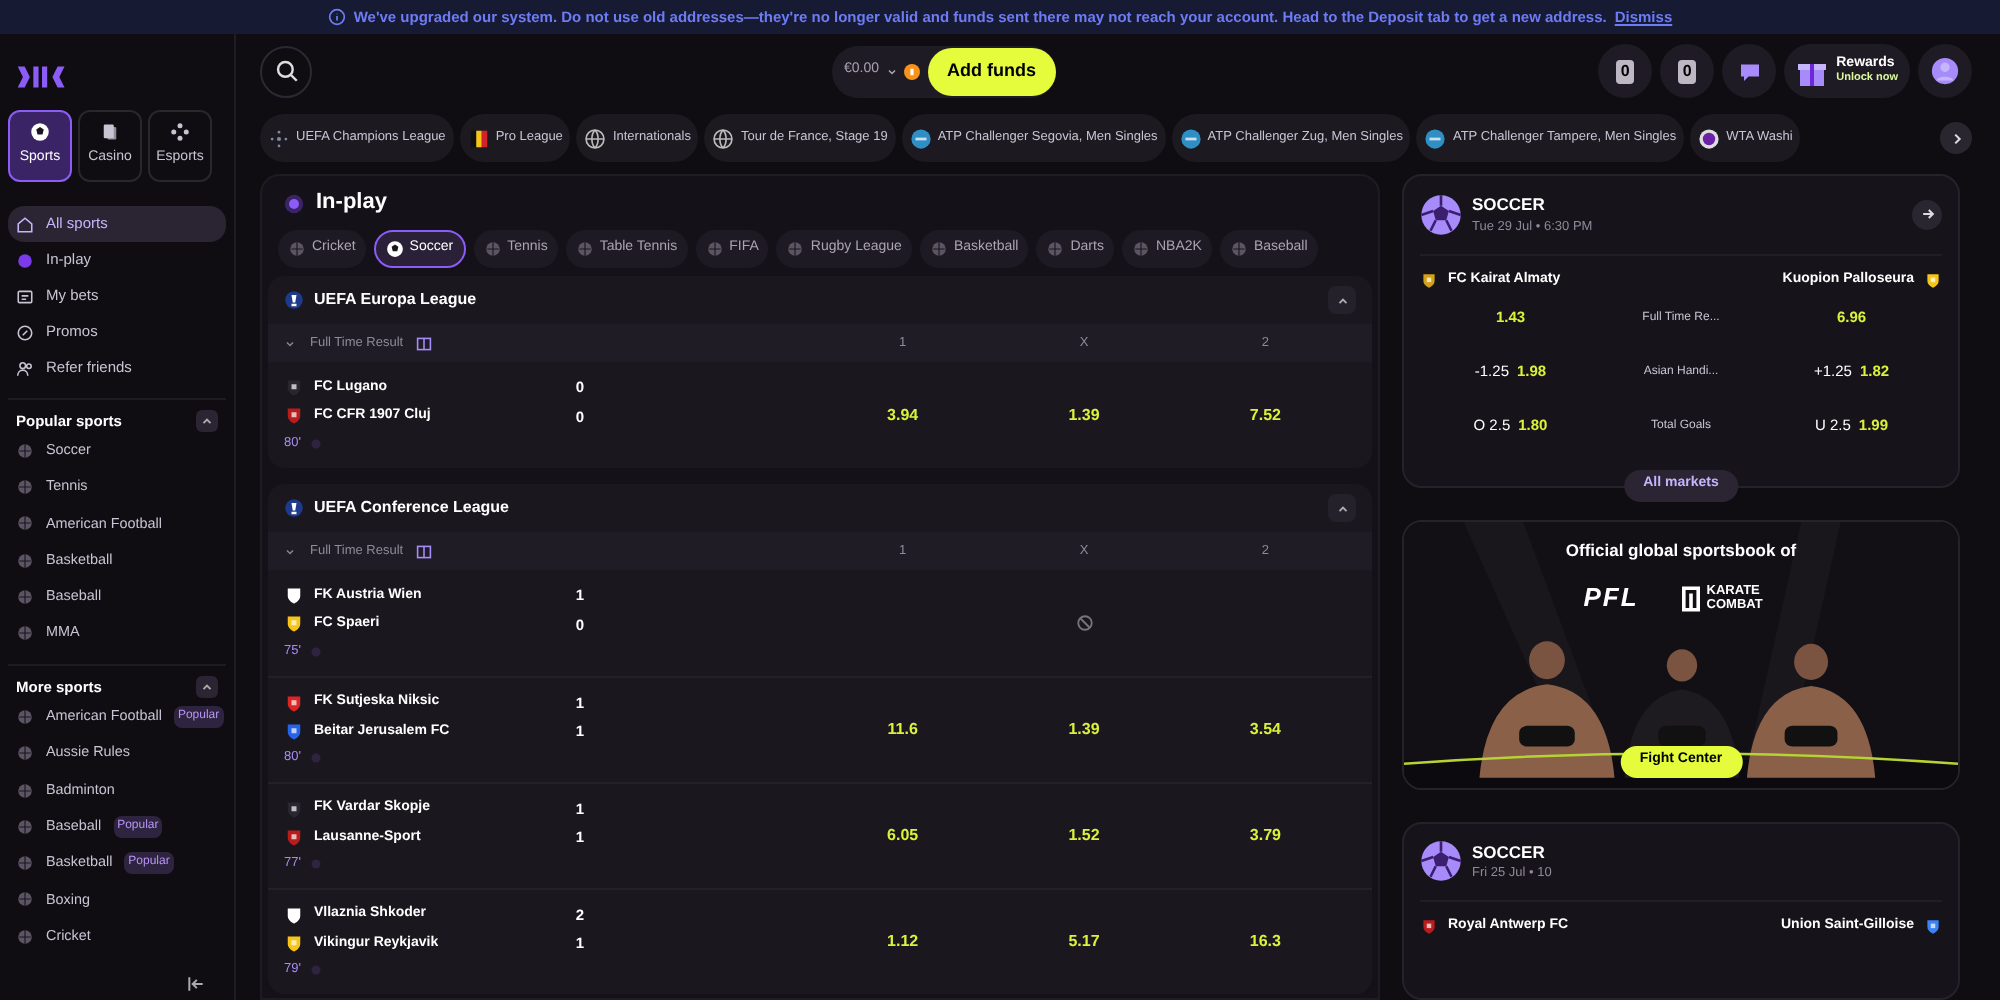  I want to click on add-funds-button: Add funds, so click(992, 71).